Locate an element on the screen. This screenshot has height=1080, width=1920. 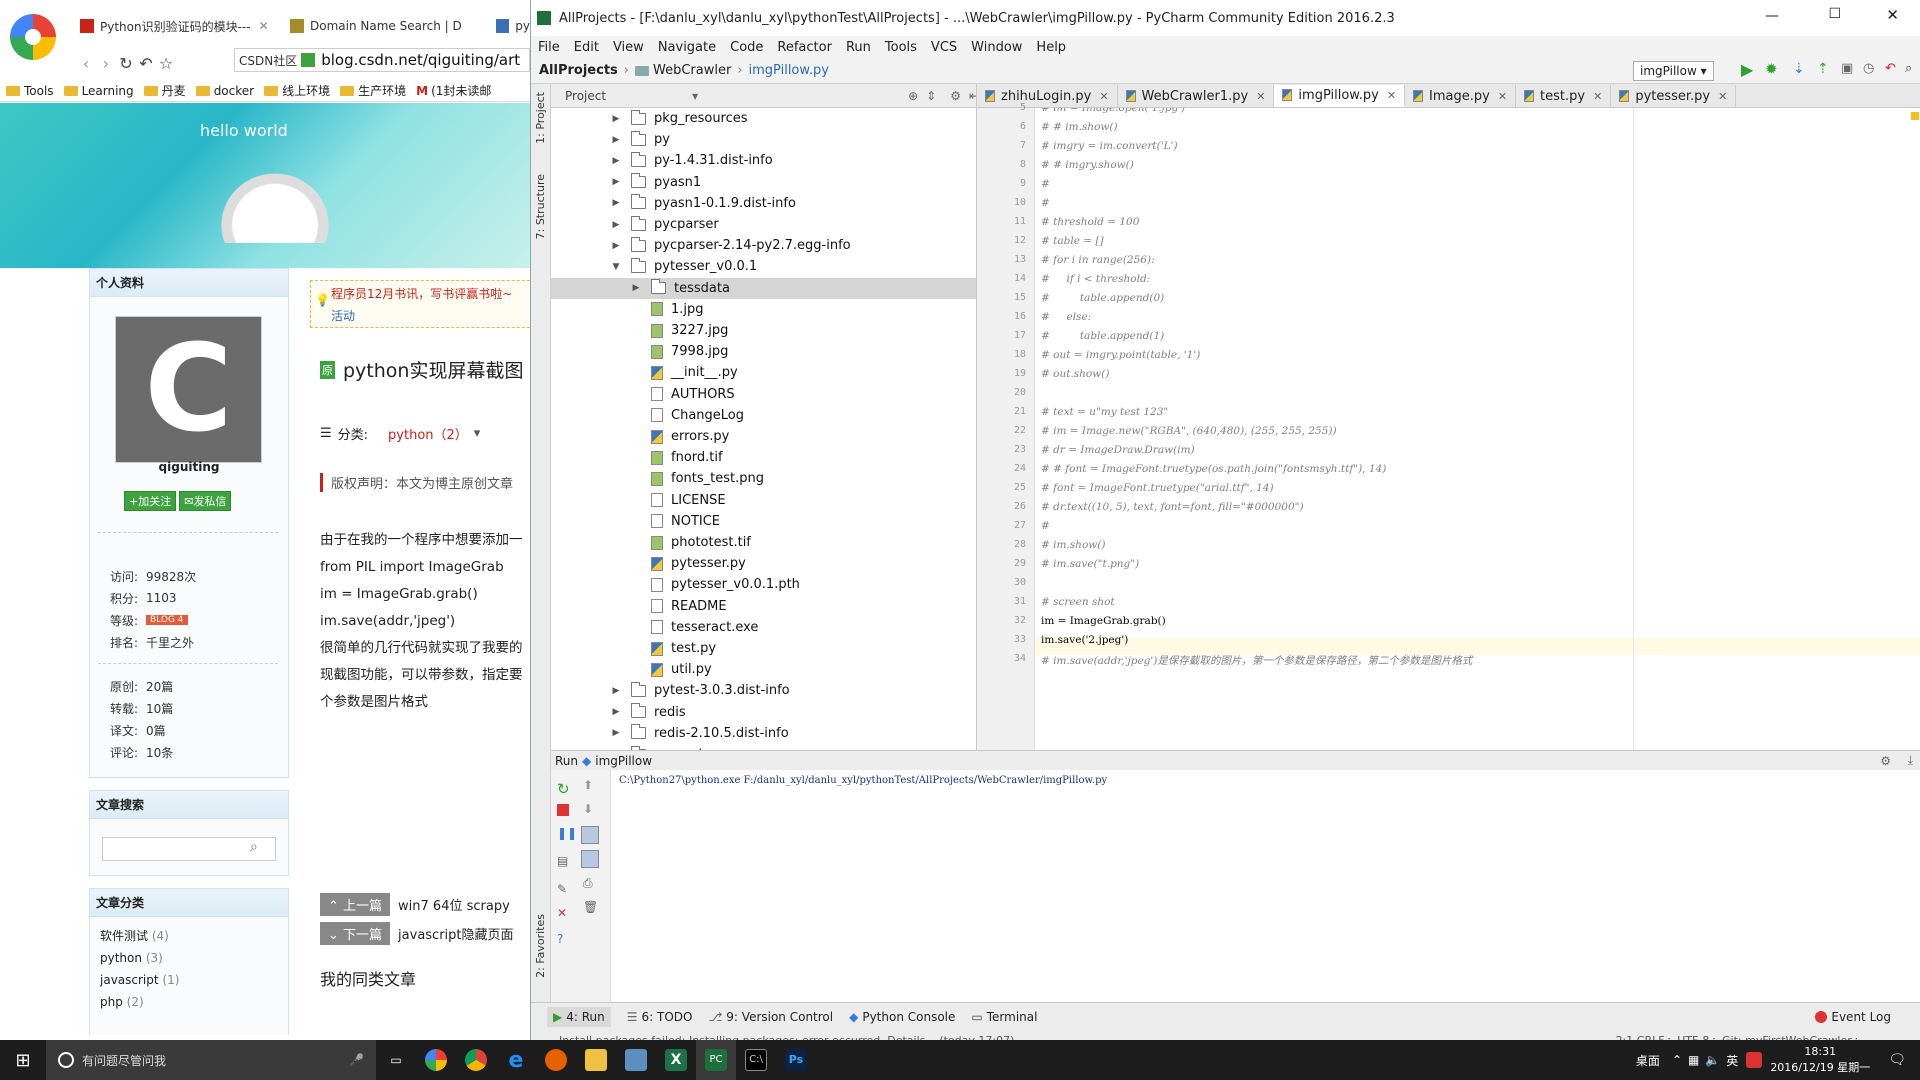
breadcrumb-project: AllProjects is located at coordinates (578, 70).